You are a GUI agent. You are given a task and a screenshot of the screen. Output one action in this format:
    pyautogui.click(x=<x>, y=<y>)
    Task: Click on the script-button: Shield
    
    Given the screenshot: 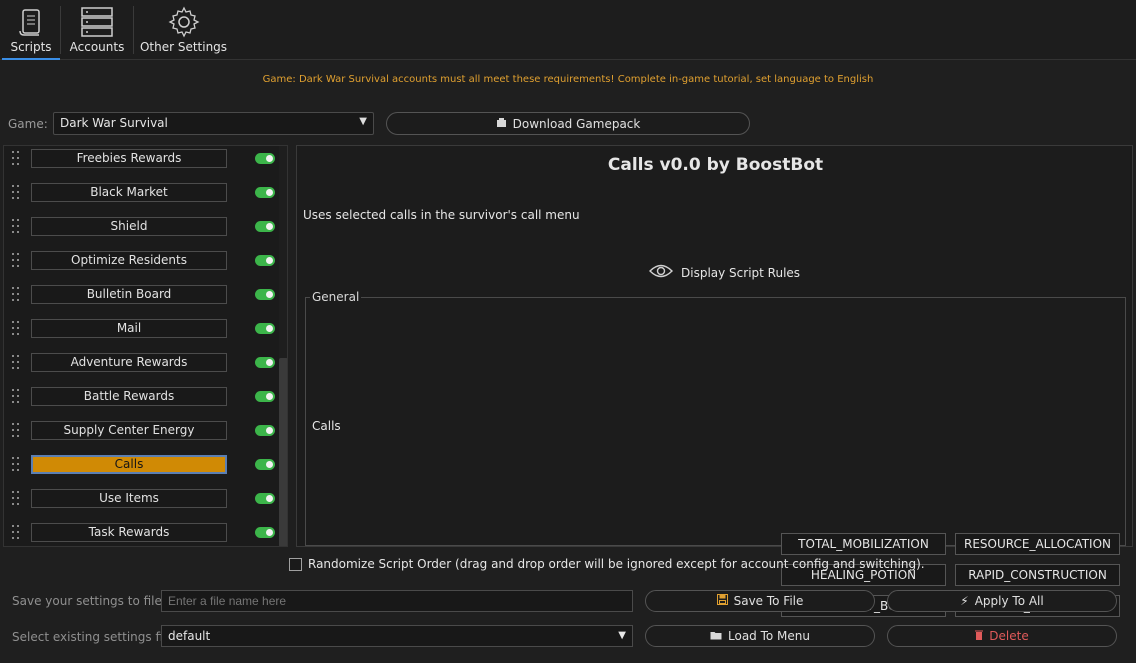 What is the action you would take?
    pyautogui.click(x=129, y=226)
    